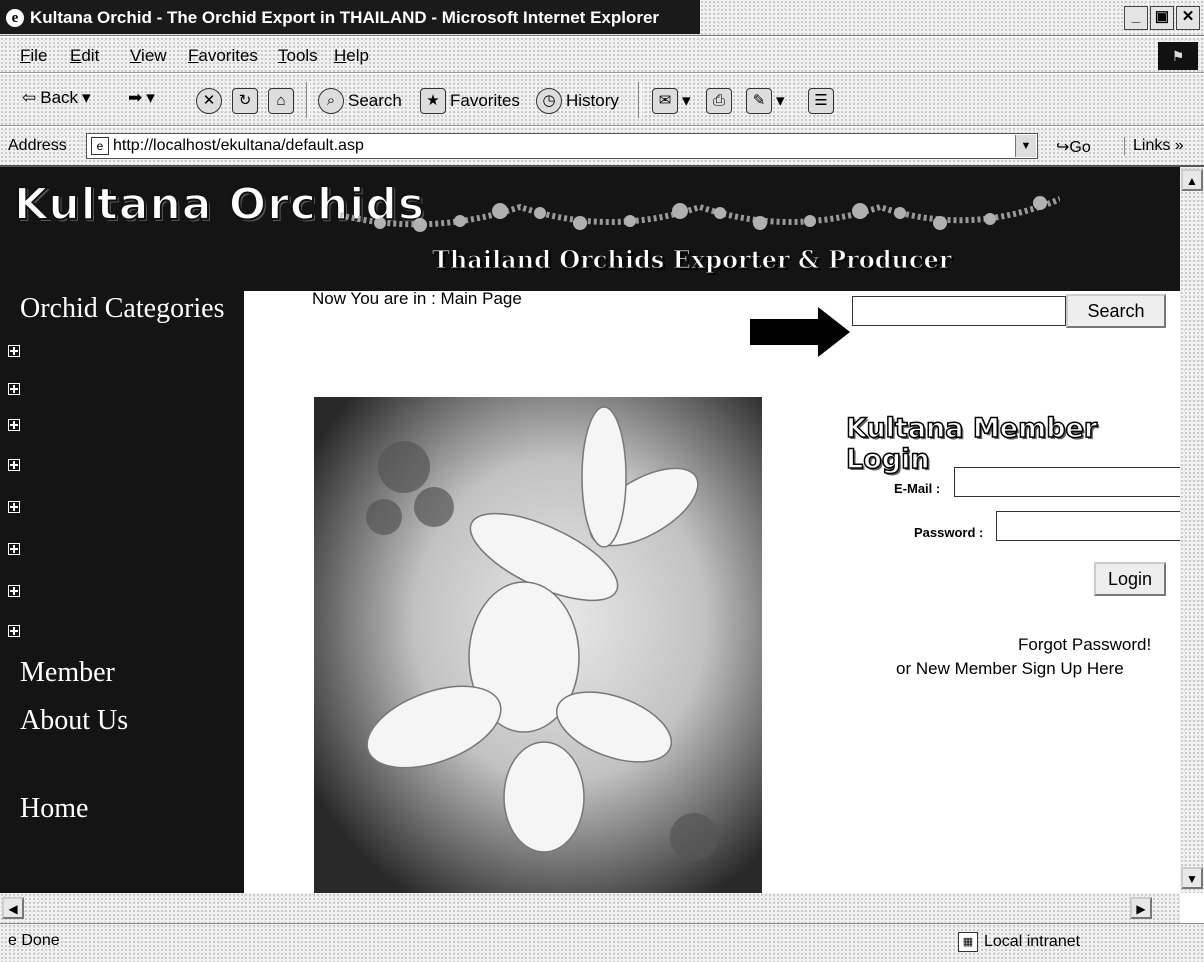 Image resolution: width=1204 pixels, height=962 pixels. Describe the element at coordinates (590, 908) in the screenshot. I see `horizontal-scrollbar: ◀ ▶` at that location.